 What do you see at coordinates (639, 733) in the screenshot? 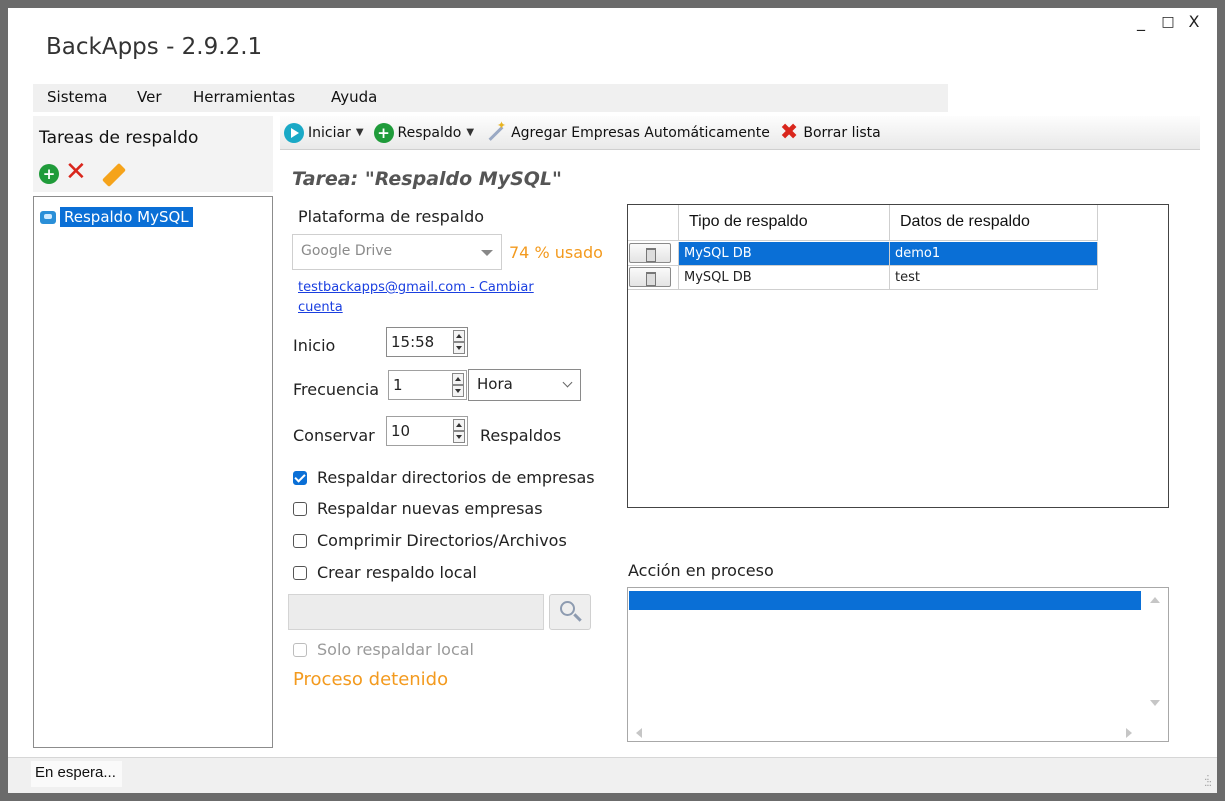
I see `scroll-left-icon` at bounding box center [639, 733].